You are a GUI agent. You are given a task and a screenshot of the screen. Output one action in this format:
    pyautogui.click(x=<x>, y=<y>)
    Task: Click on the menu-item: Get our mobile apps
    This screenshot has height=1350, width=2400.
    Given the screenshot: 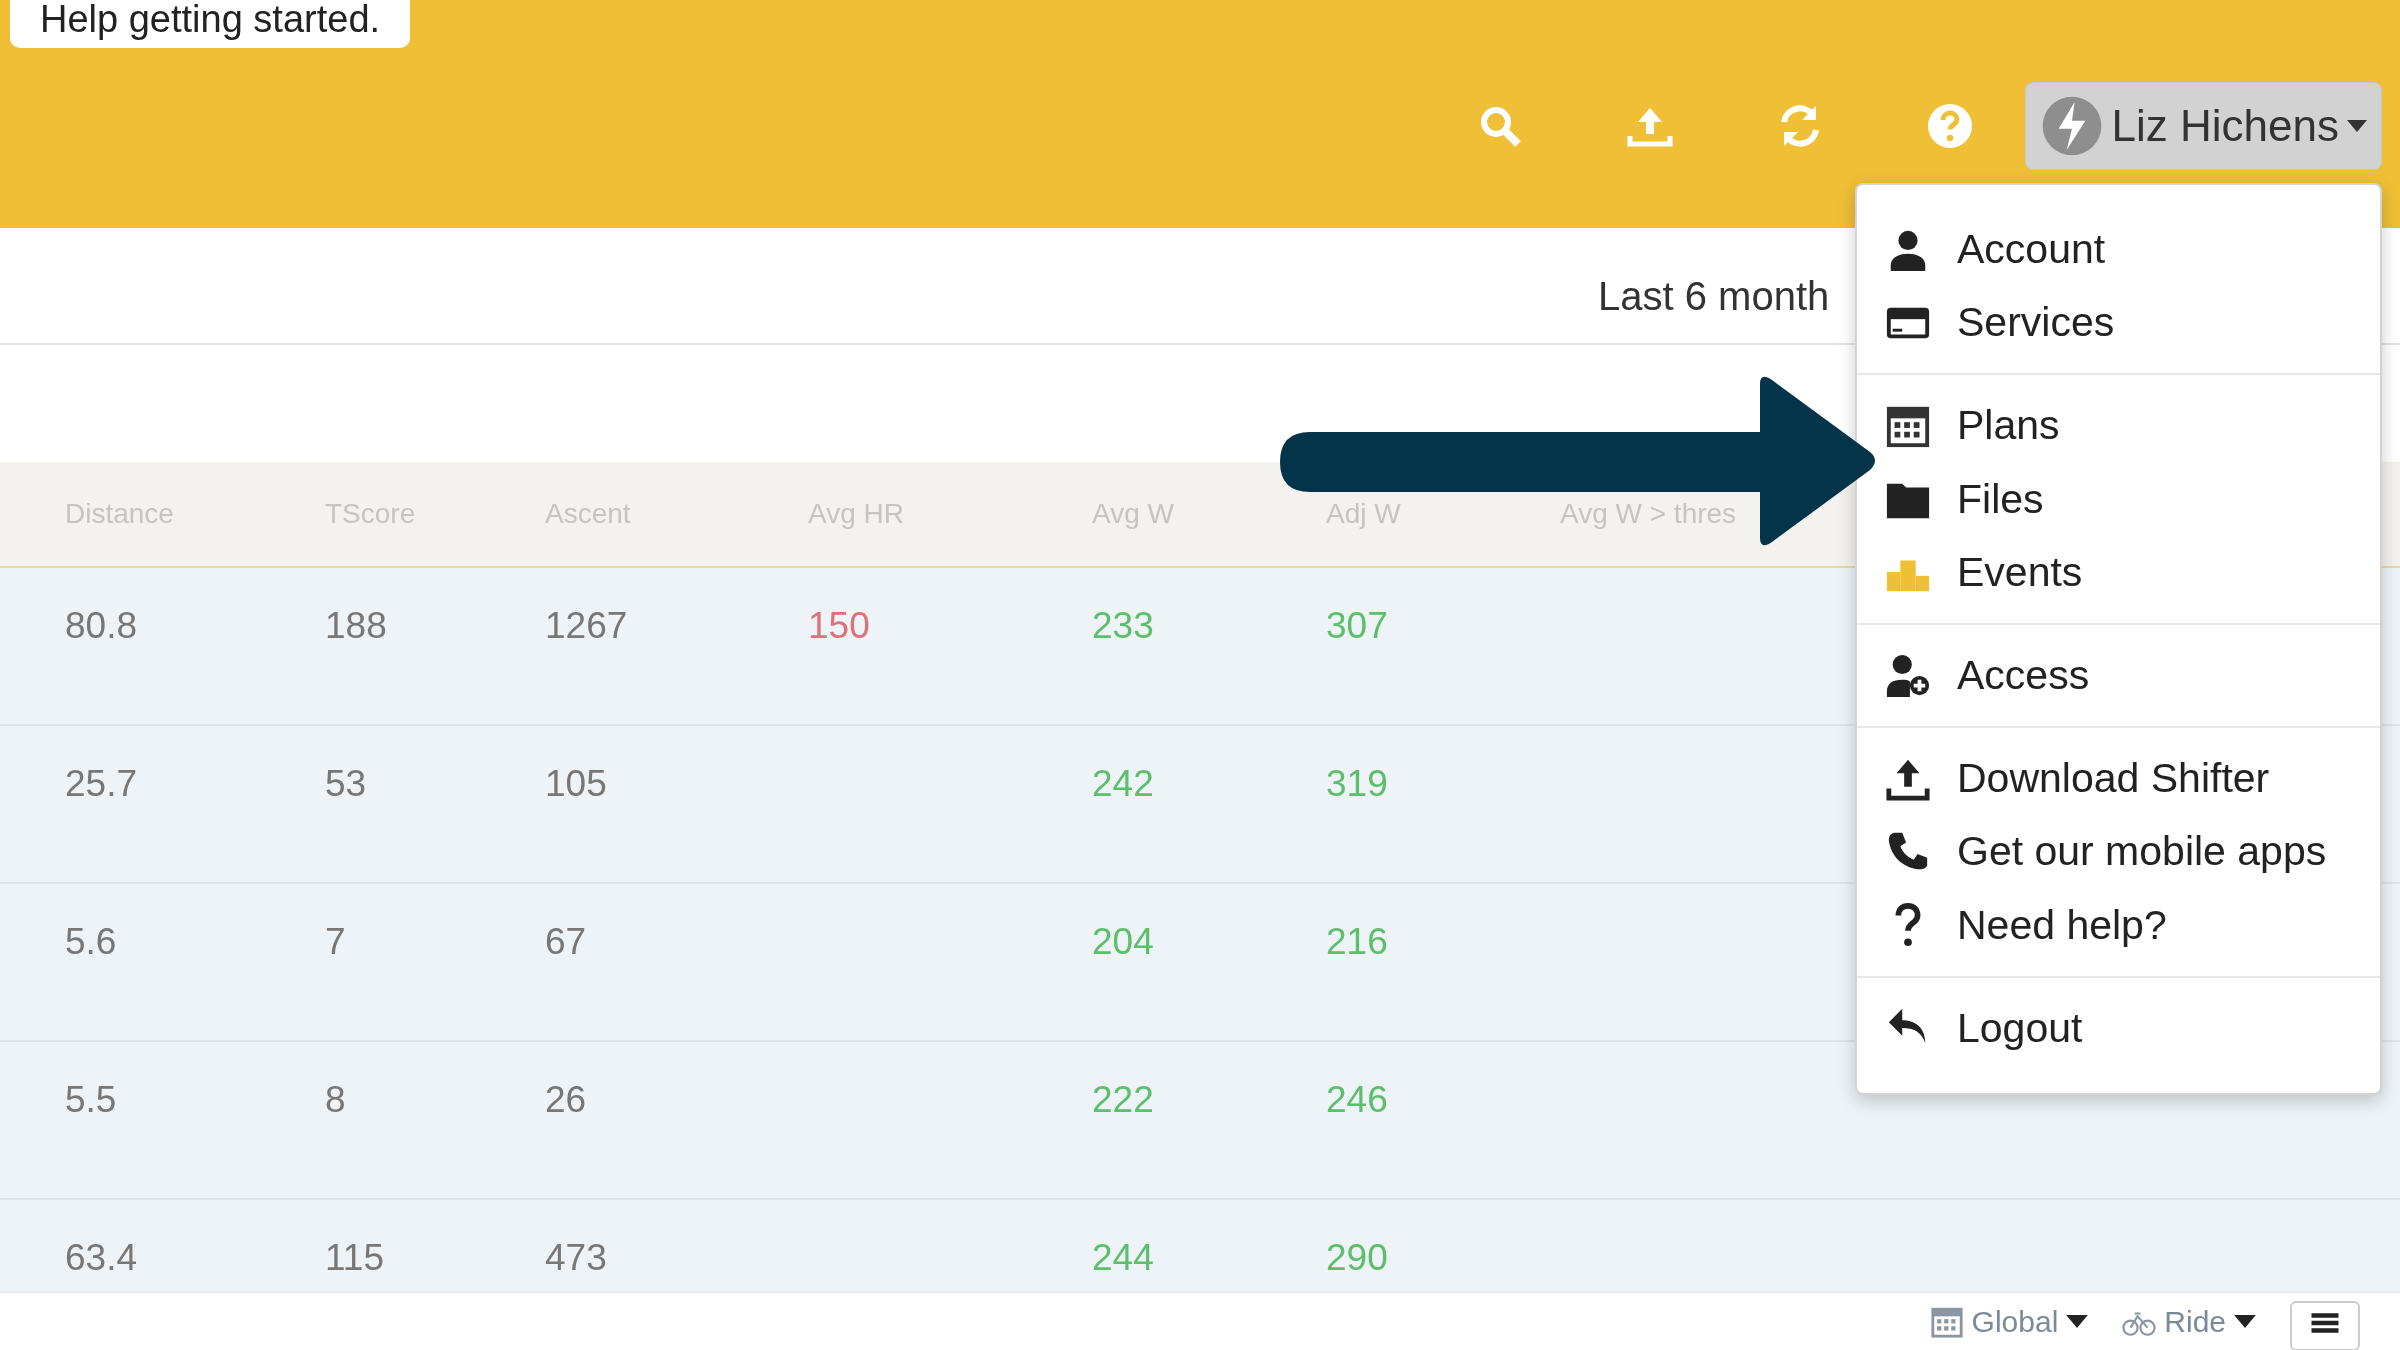 What is the action you would take?
    pyautogui.click(x=2118, y=852)
    